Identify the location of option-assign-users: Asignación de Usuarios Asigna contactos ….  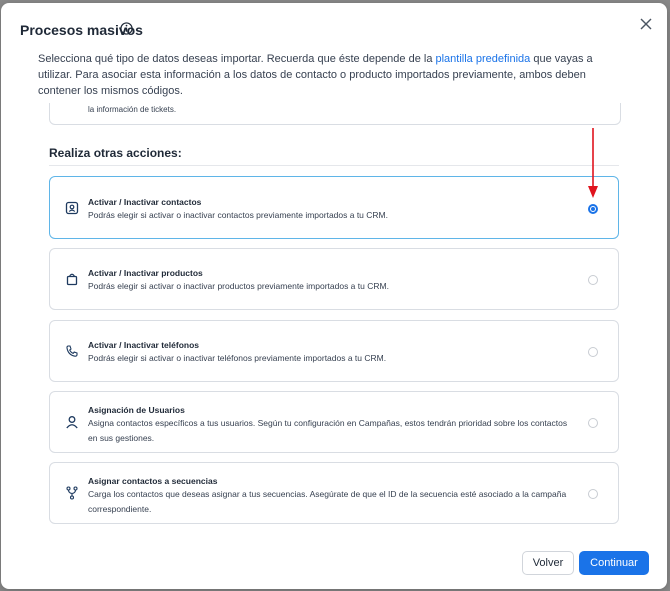
(334, 422).